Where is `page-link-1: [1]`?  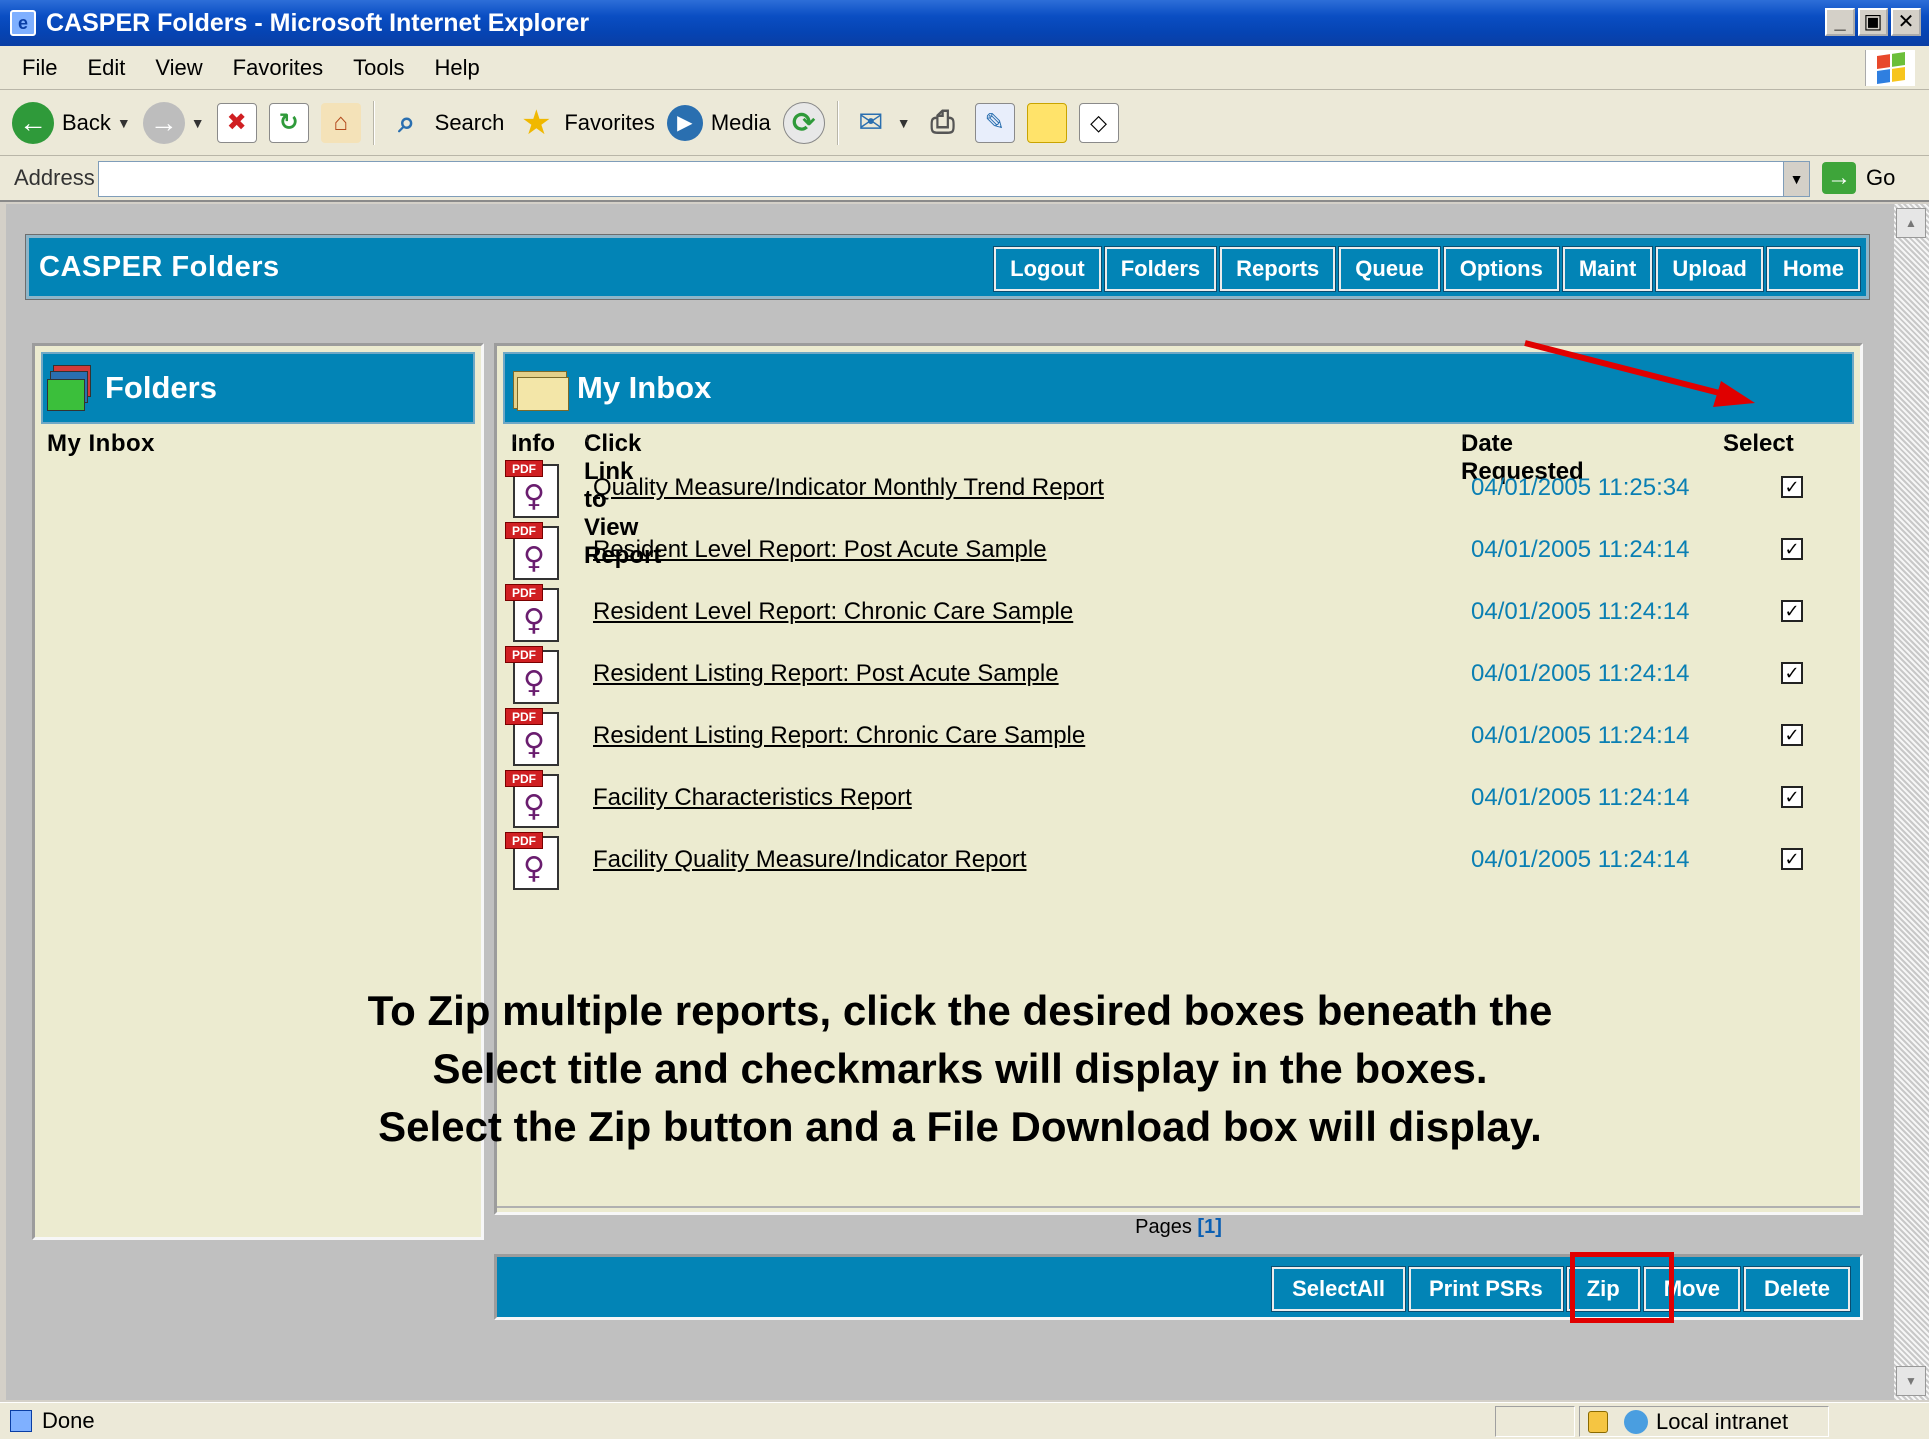 page-link-1: [1] is located at coordinates (1209, 1227).